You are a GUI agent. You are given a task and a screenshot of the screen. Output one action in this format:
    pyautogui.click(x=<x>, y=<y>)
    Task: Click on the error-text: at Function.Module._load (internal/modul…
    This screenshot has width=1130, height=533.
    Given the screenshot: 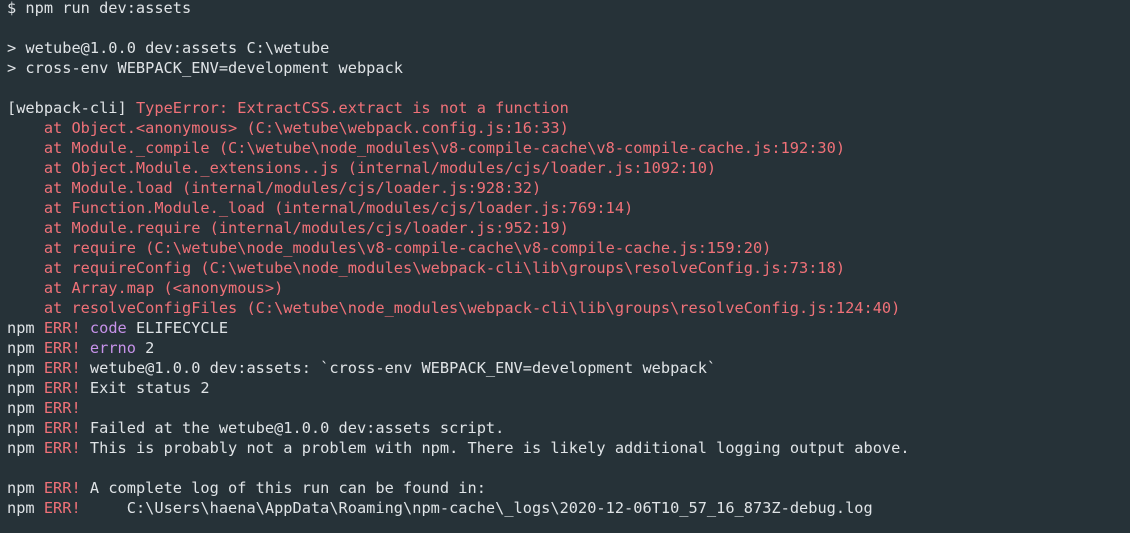 What is the action you would take?
    pyautogui.click(x=320, y=208)
    